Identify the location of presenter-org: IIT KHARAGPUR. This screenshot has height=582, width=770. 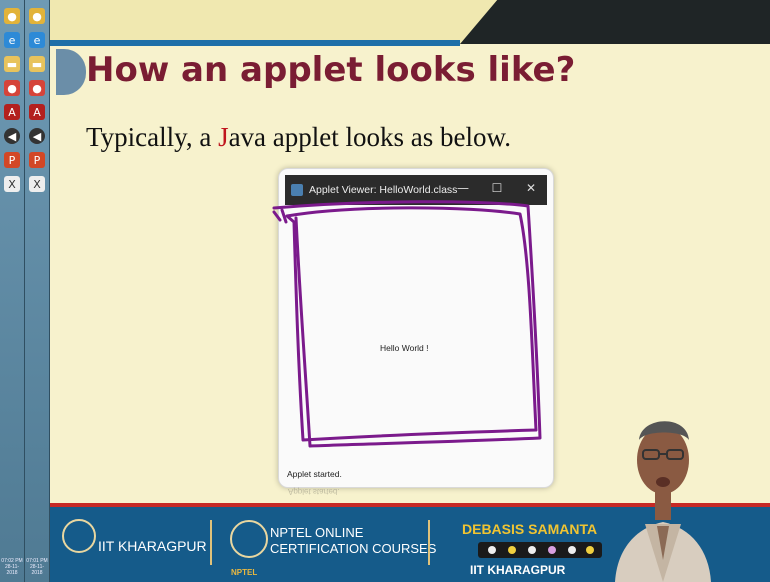
(518, 570).